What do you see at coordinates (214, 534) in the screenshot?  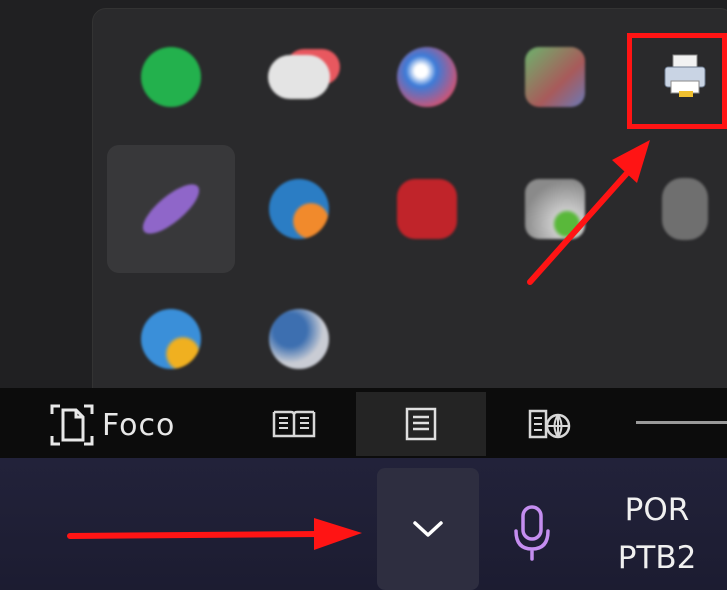 I see `arrow-to-chevron-button` at bounding box center [214, 534].